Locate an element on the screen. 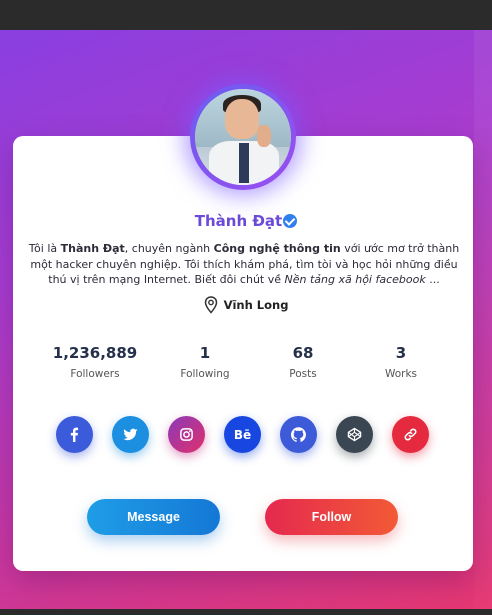 The image size is (492, 615). link-icon is located at coordinates (410, 434).